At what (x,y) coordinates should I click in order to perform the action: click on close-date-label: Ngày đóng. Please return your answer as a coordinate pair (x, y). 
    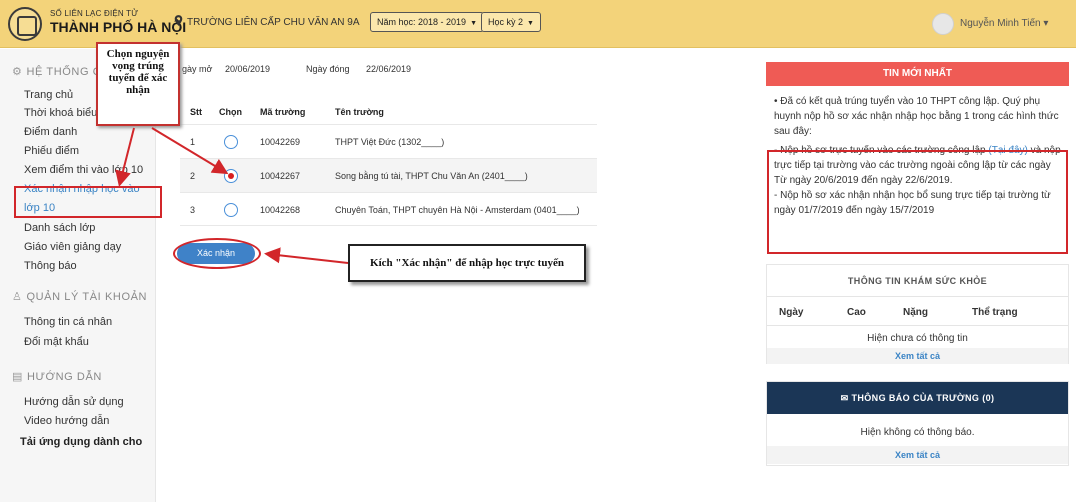
    Looking at the image, I should click on (328, 69).